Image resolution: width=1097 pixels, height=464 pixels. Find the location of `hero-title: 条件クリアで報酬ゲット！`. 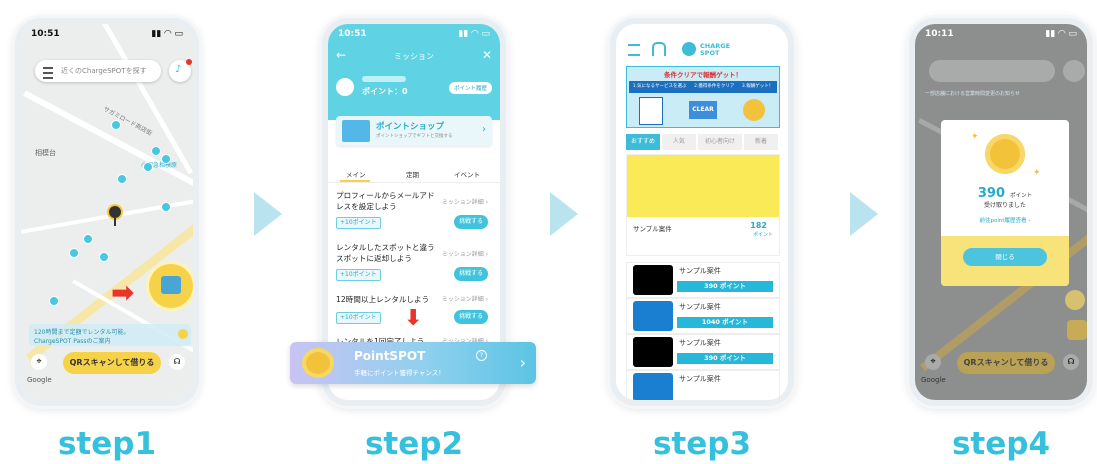

hero-title: 条件クリアで報酬ゲット！ is located at coordinates (703, 75).